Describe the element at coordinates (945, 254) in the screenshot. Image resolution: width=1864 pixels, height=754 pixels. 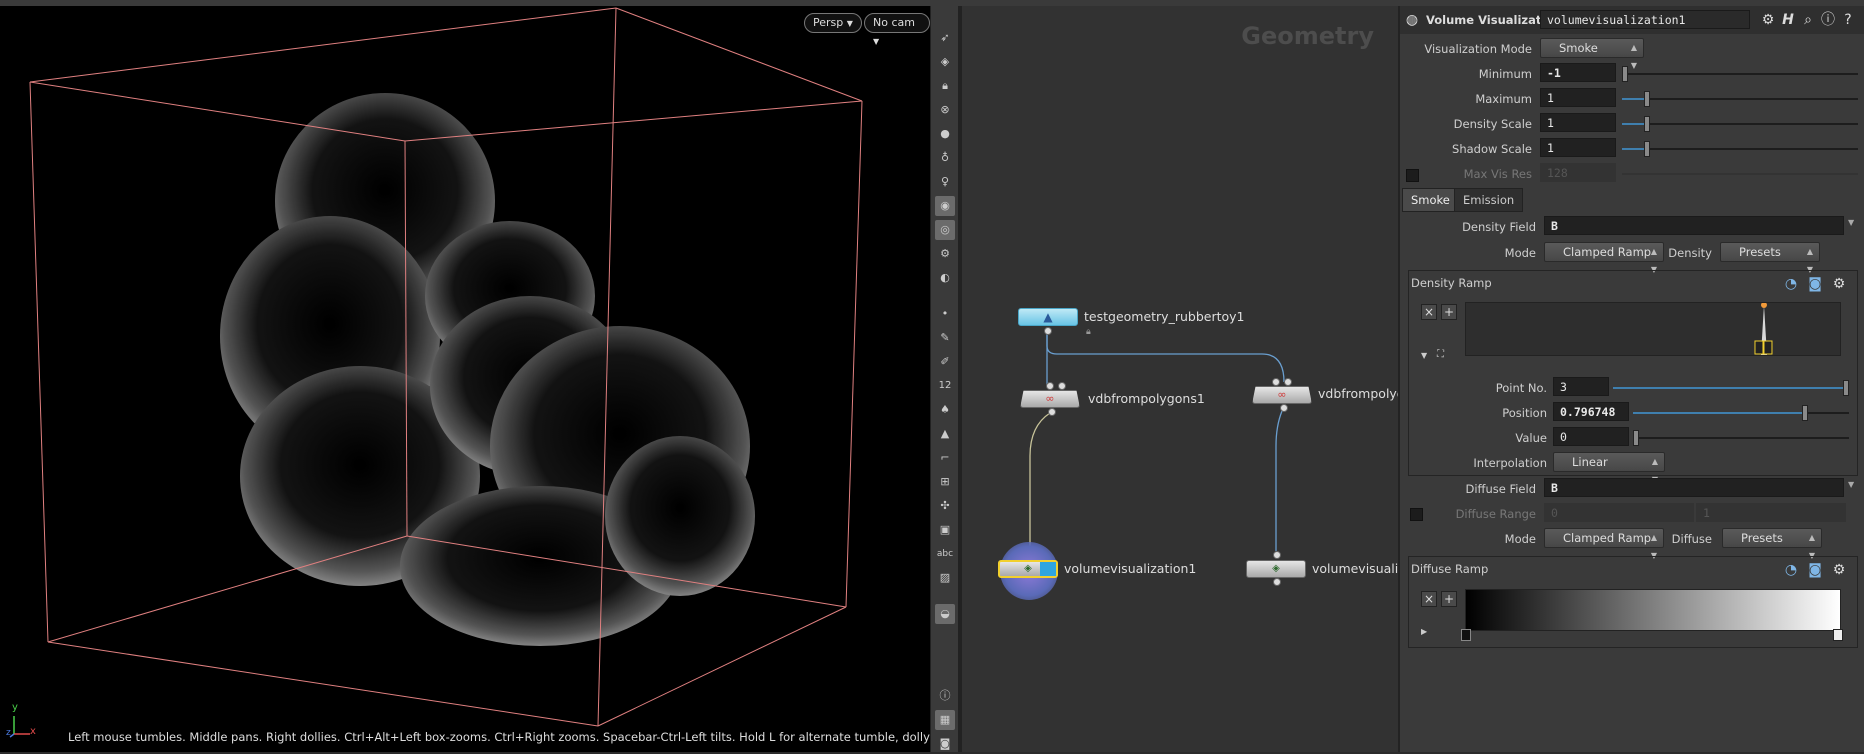
I see `display-options-icon: ⚙` at that location.